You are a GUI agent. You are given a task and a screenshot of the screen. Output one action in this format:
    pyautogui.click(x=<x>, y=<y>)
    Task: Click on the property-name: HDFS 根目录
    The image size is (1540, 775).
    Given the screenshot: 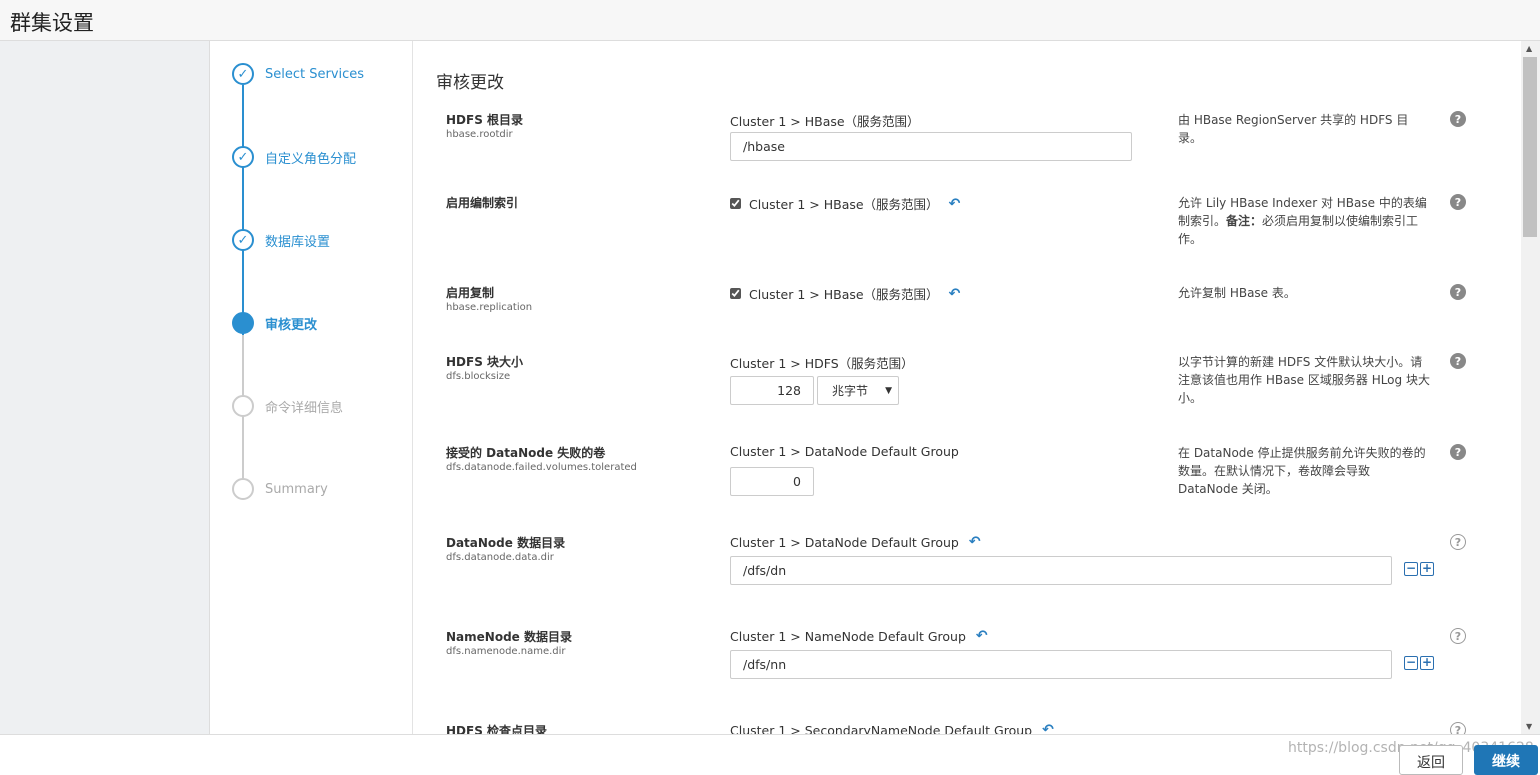 What is the action you would take?
    pyautogui.click(x=485, y=120)
    